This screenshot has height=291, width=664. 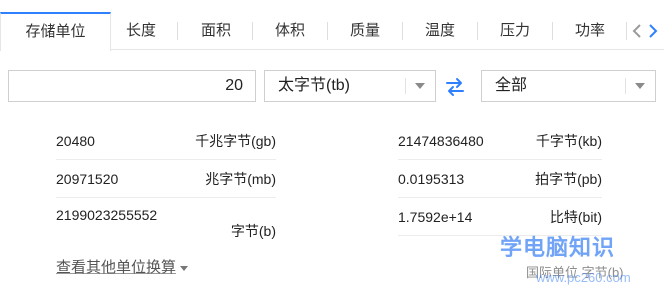 I want to click on from-unit-select: 太字节(tb), so click(x=350, y=86).